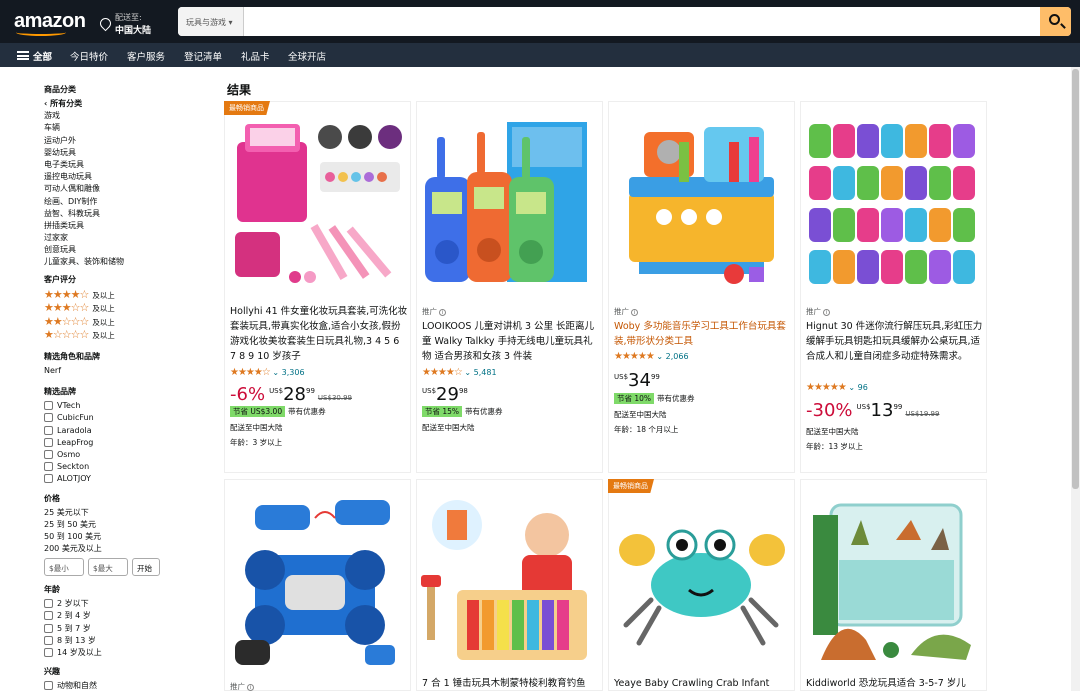  Describe the element at coordinates (1055, 21) in the screenshot. I see `search-button` at that location.